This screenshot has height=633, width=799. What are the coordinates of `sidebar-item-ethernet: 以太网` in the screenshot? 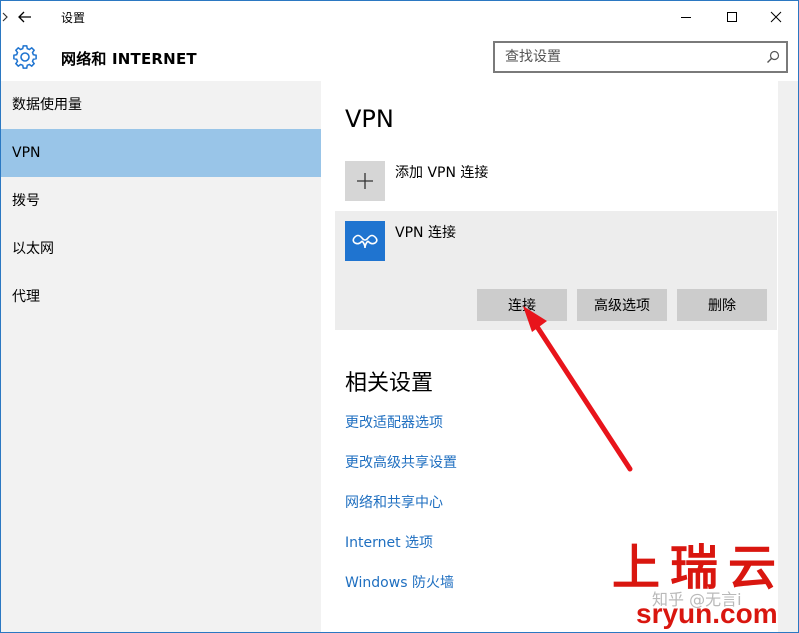 It's located at (161, 249).